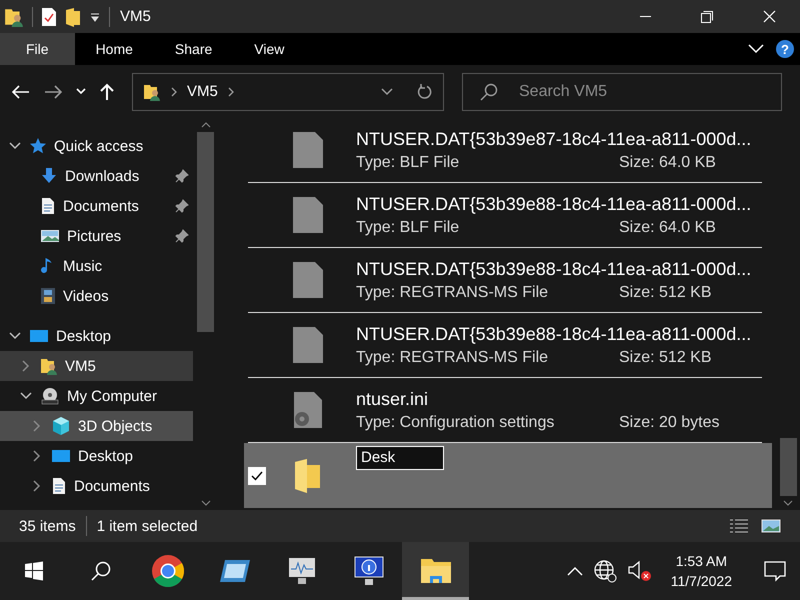  I want to click on document-icon, so click(48, 206).